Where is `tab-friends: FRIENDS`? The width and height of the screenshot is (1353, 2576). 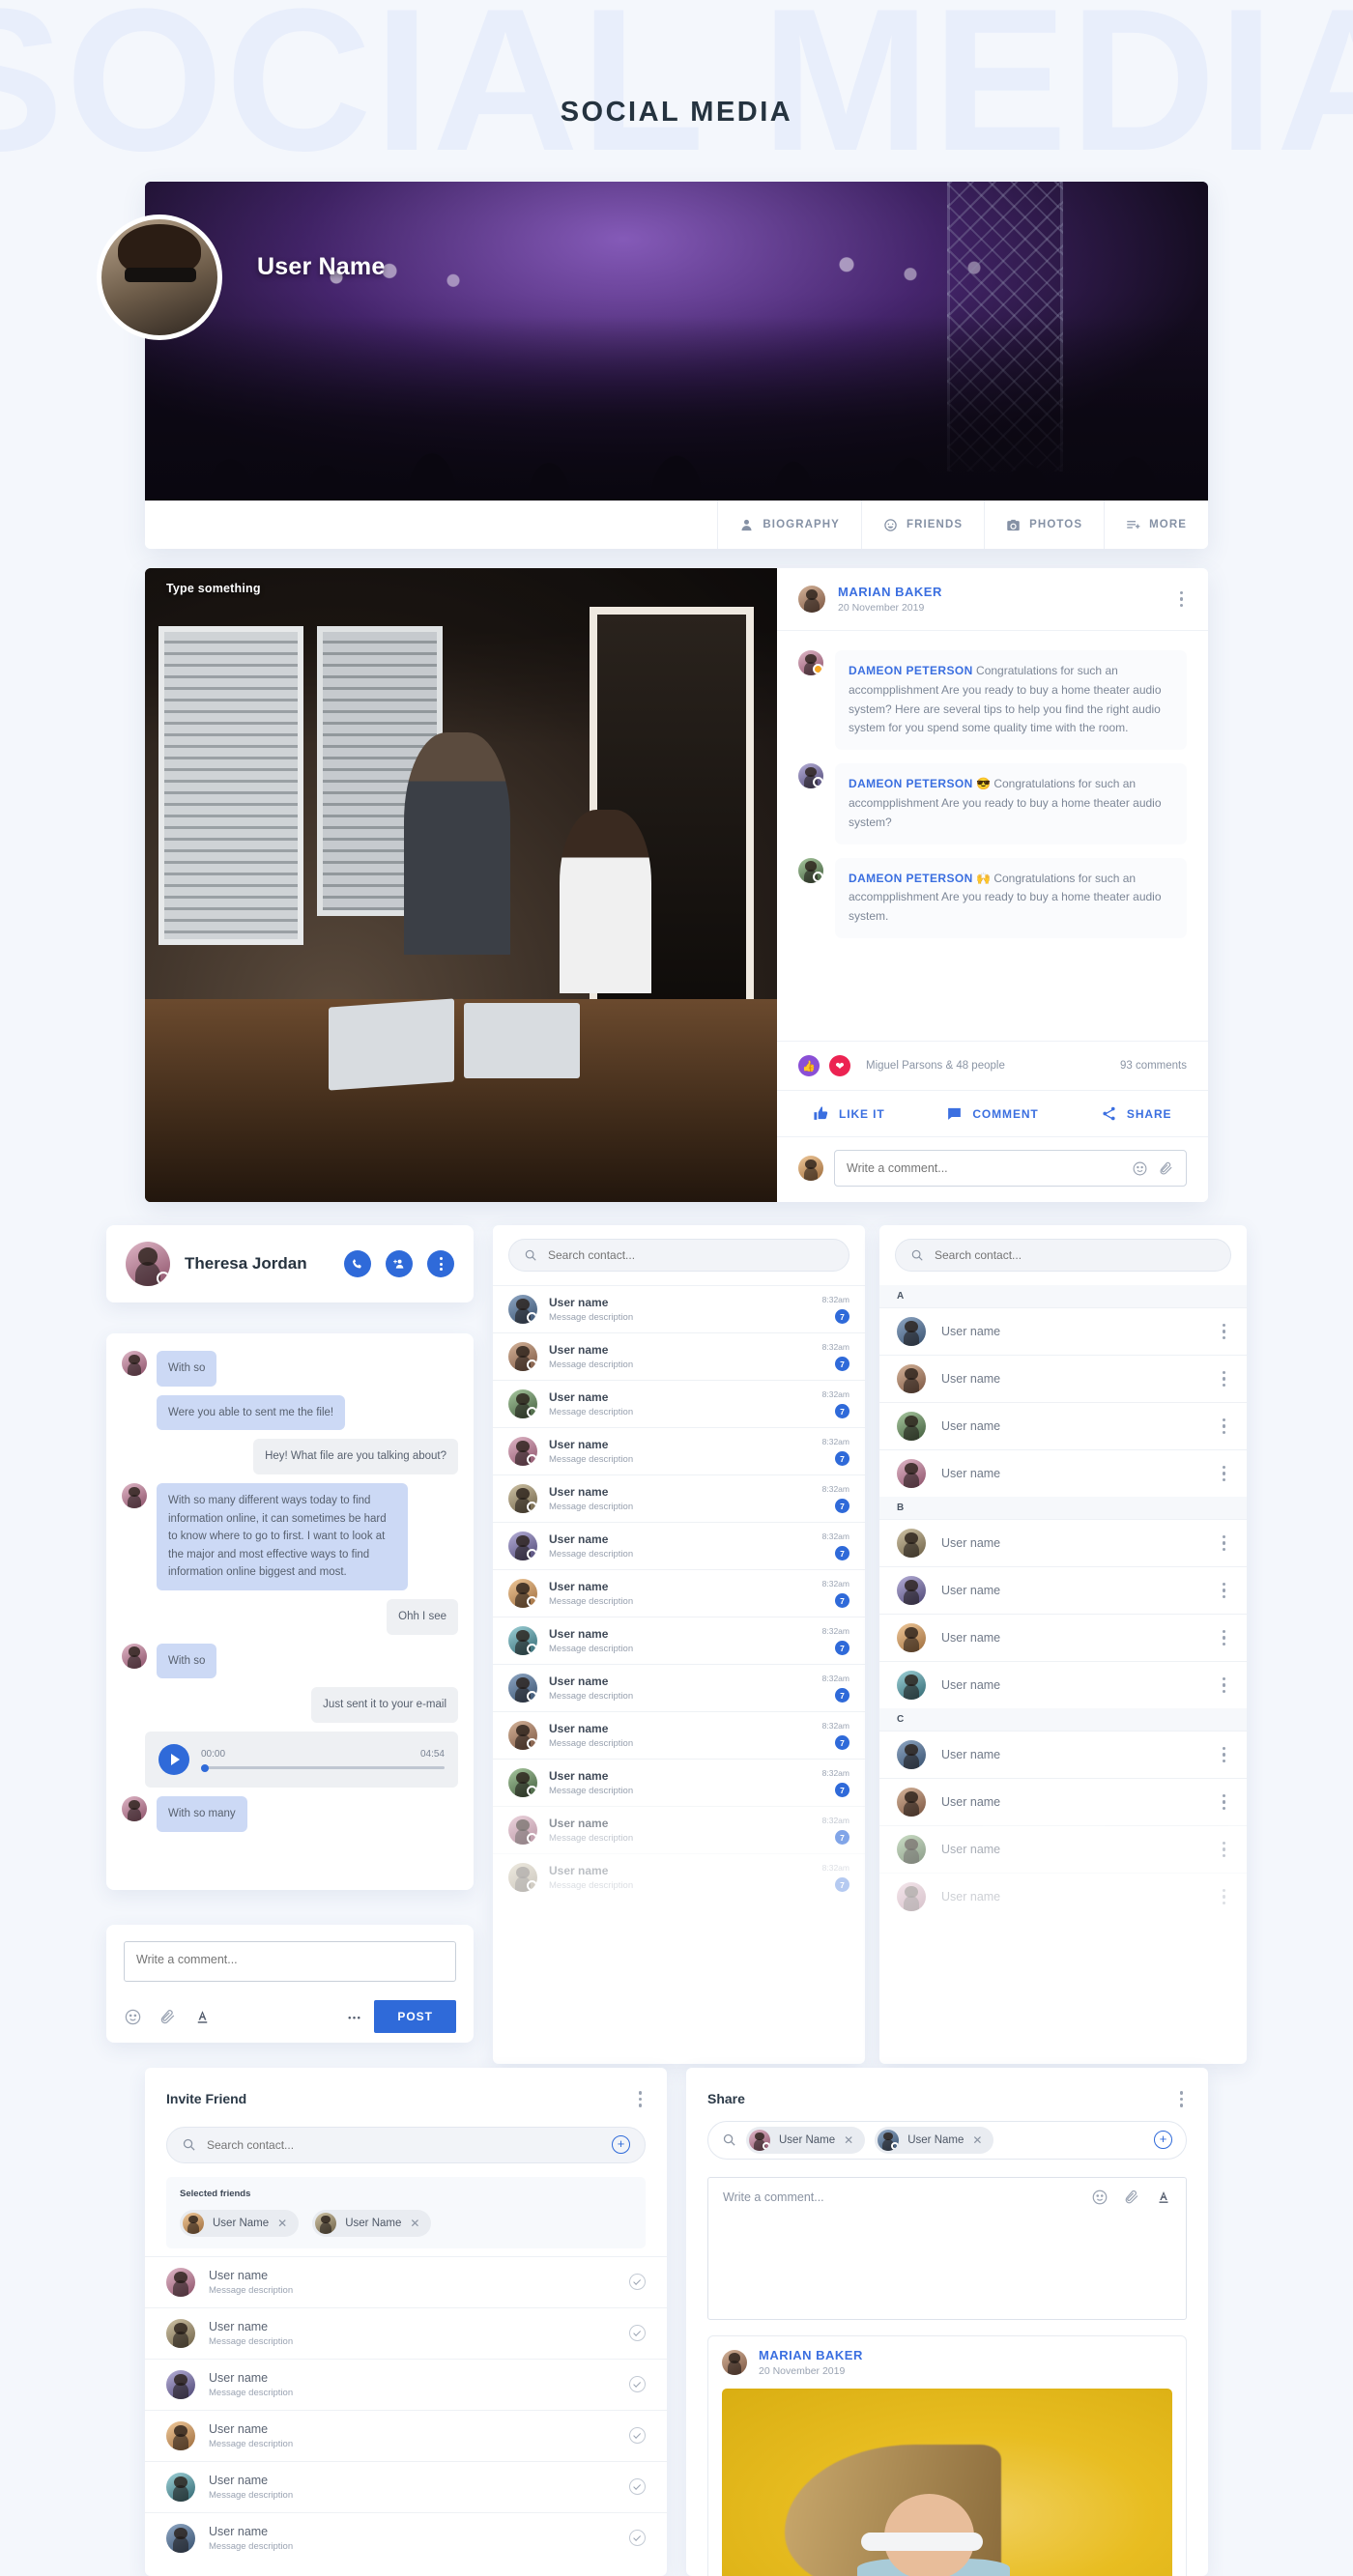 tab-friends: FRIENDS is located at coordinates (922, 525).